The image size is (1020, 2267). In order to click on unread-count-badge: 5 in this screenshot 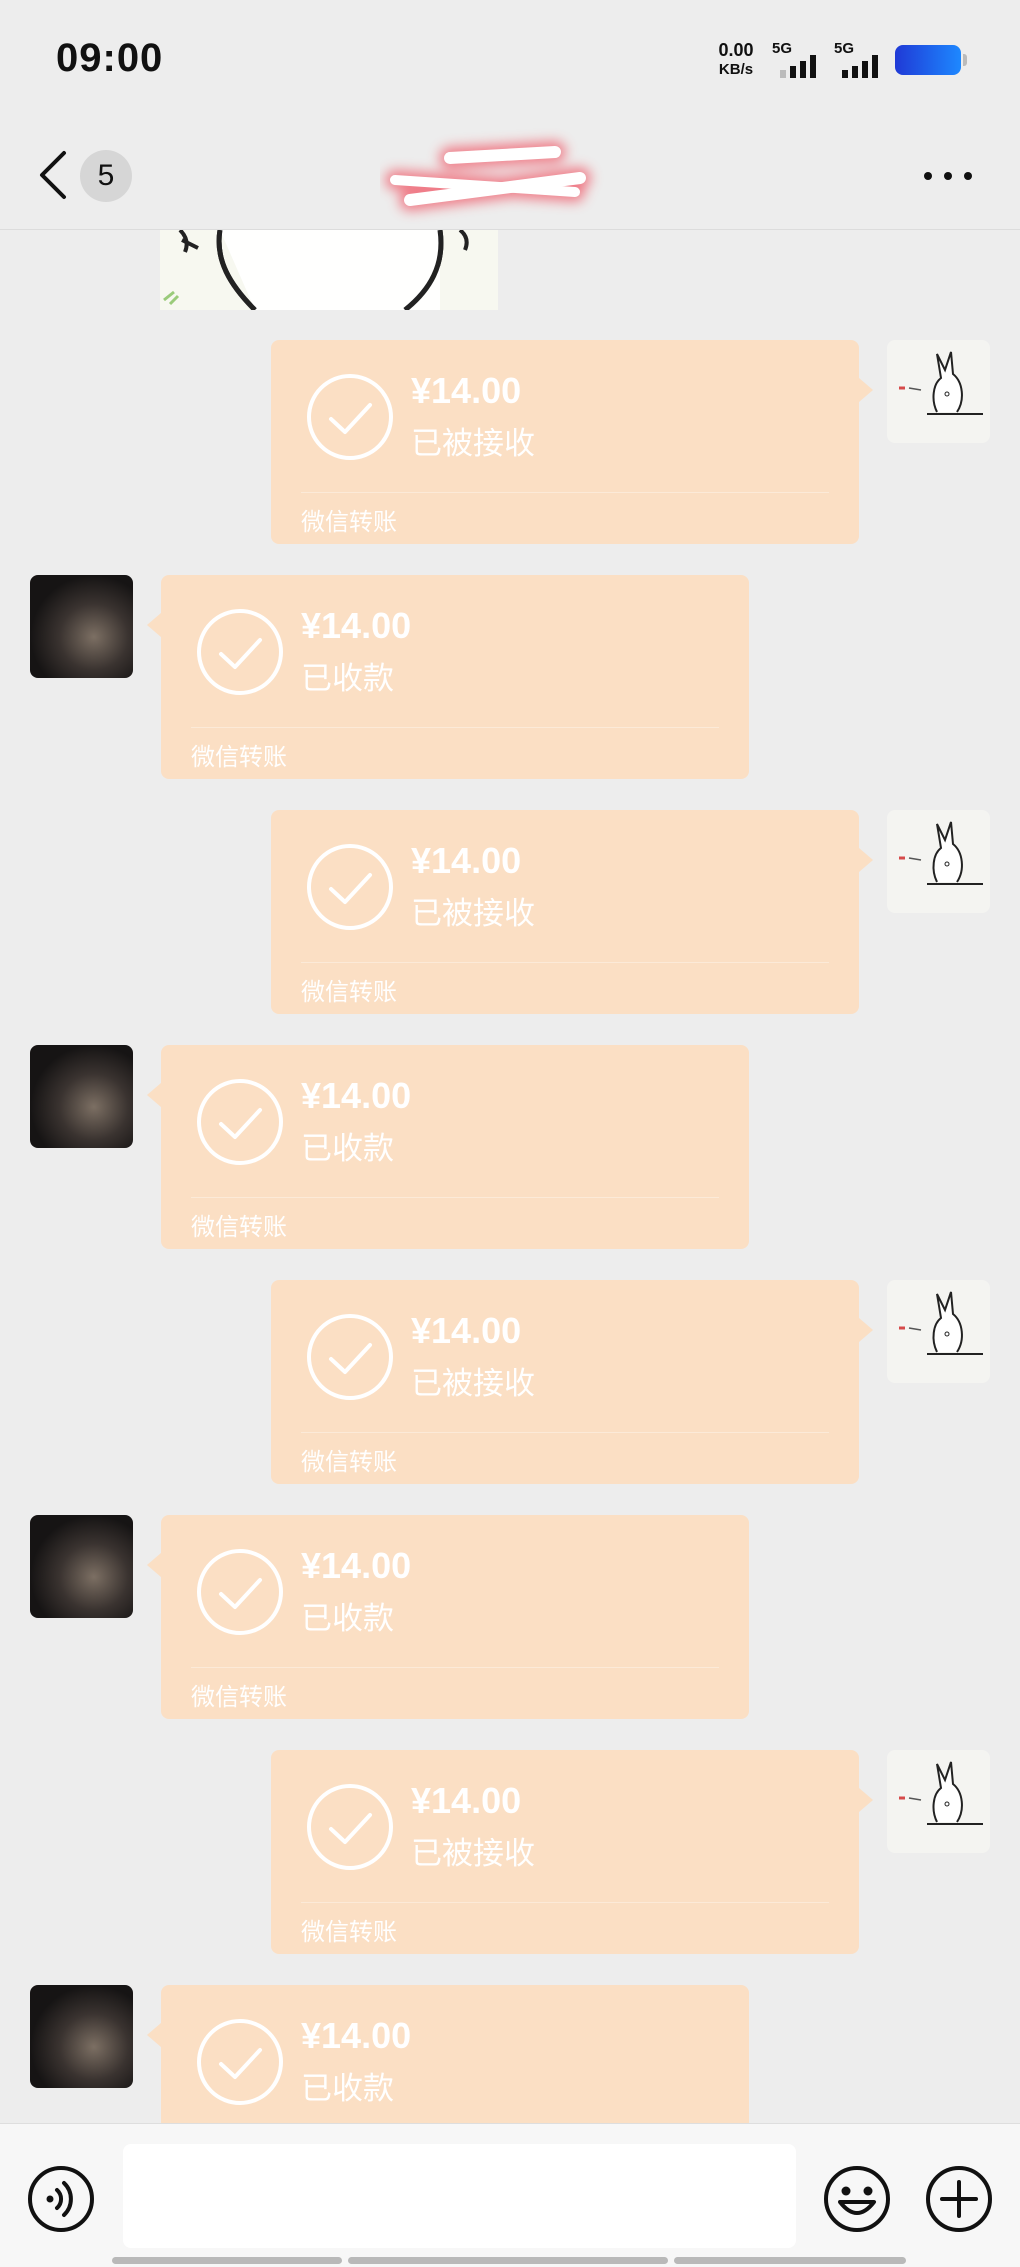, I will do `click(106, 176)`.